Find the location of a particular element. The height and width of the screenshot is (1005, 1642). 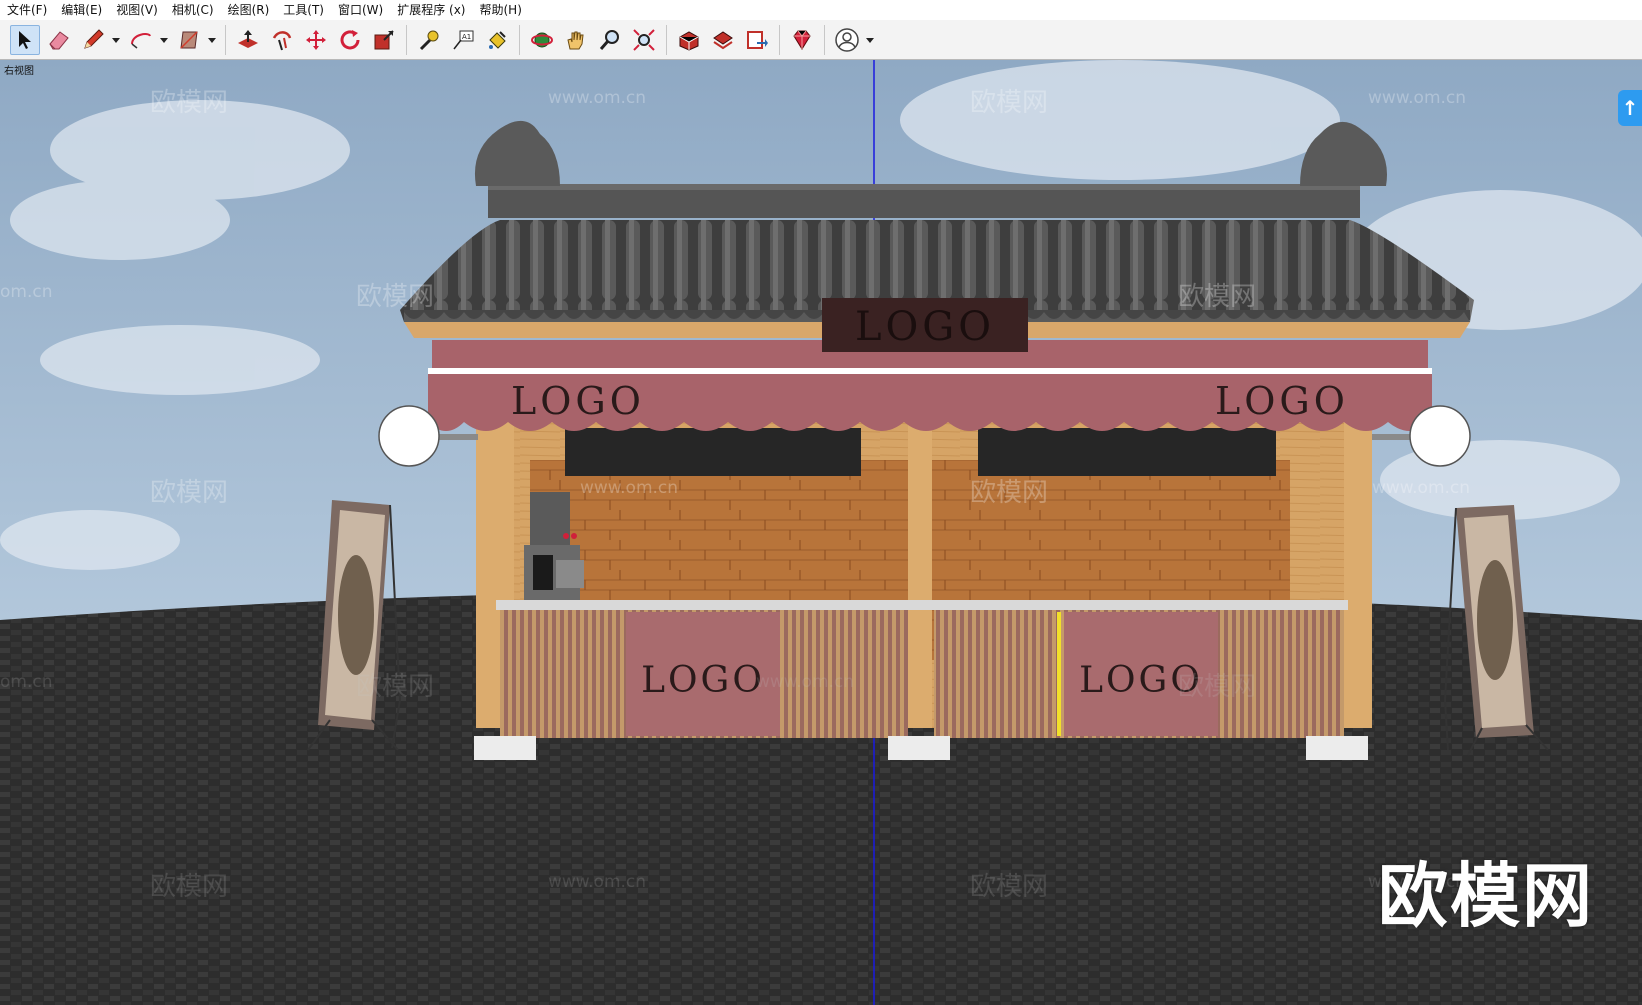

pencil-dropdown is located at coordinates (116, 40).